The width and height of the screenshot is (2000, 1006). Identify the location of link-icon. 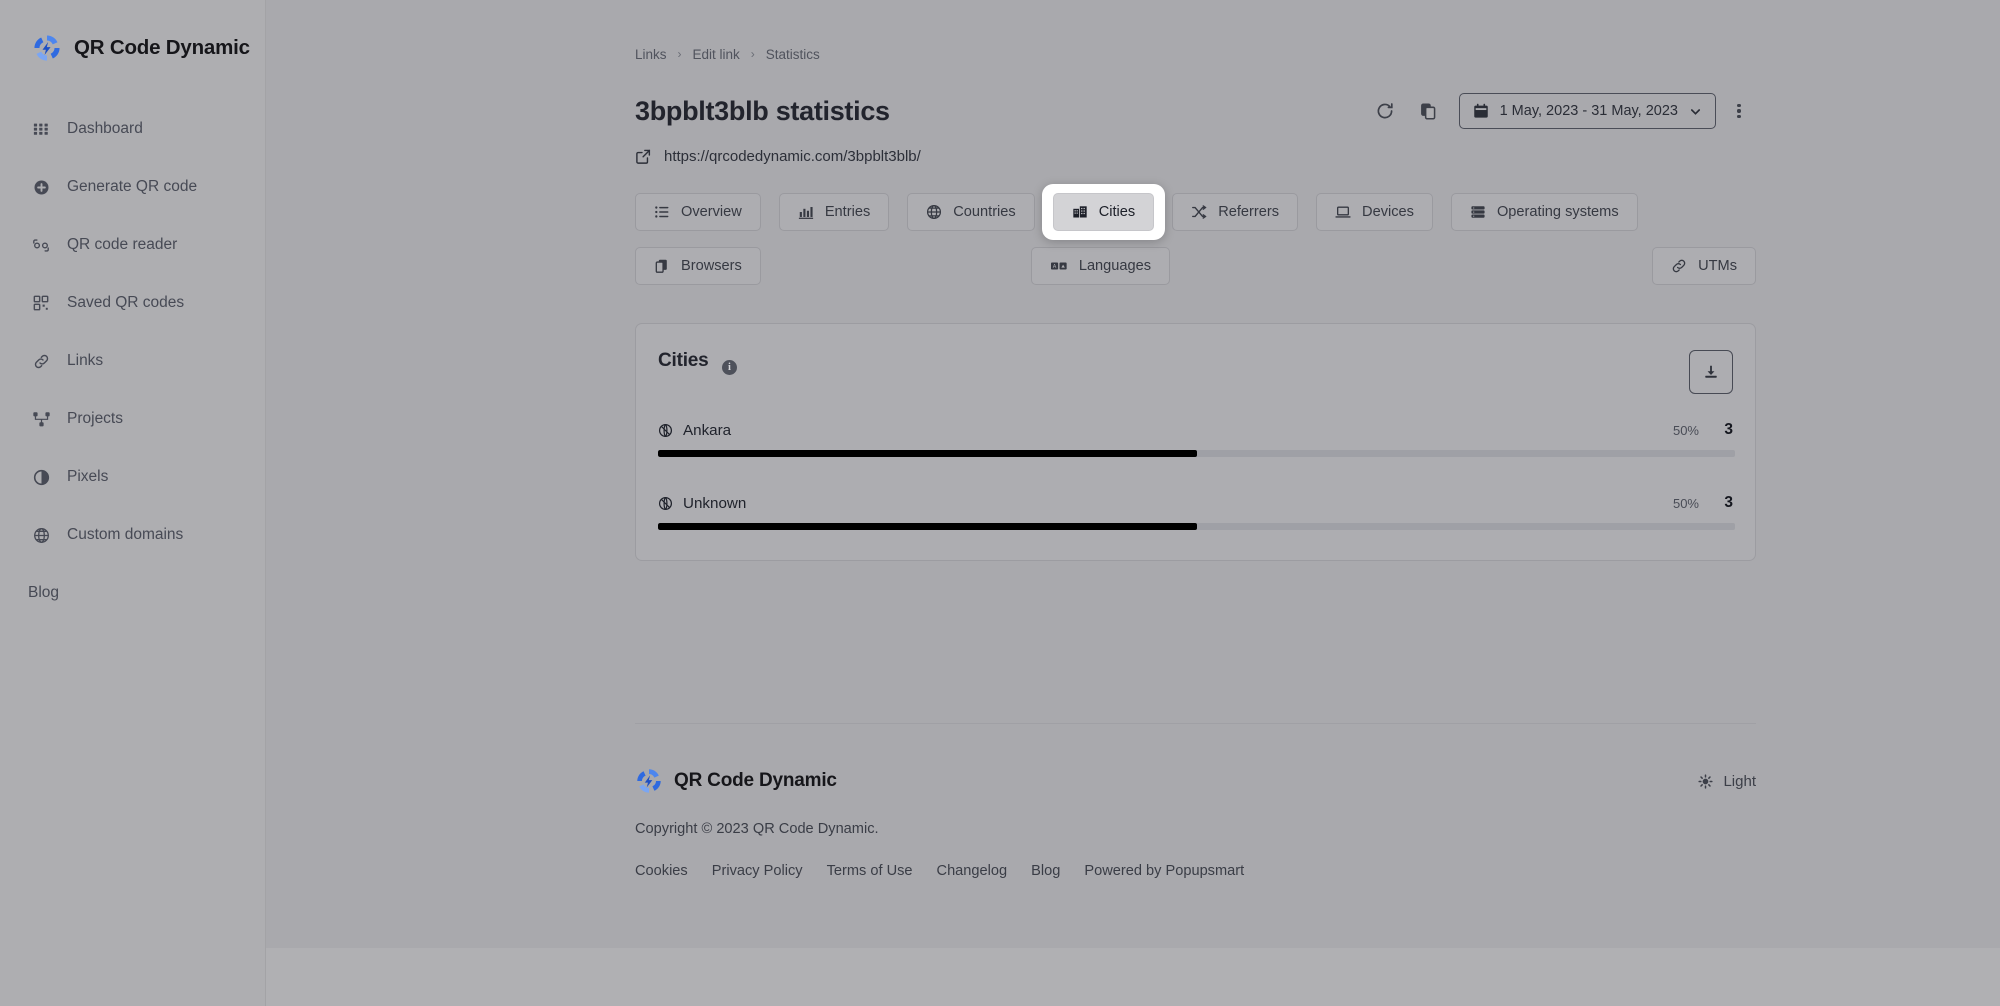
(41, 361).